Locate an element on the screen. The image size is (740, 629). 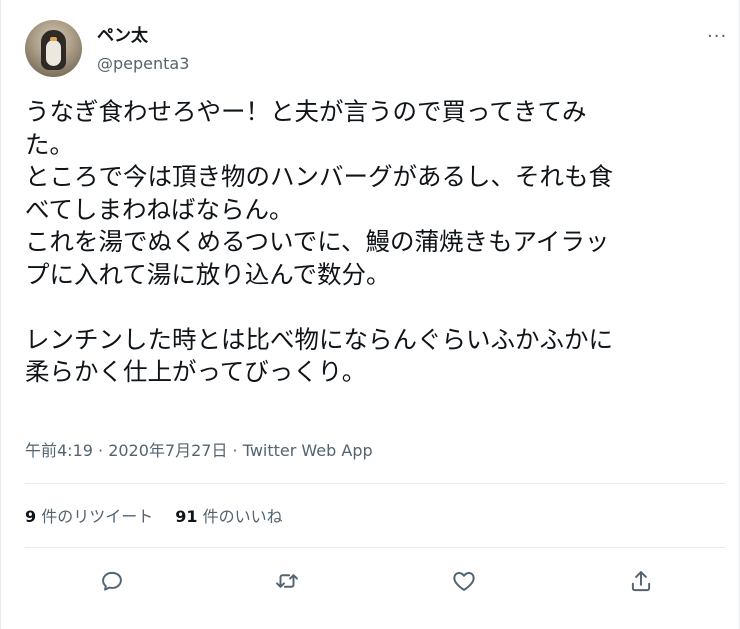
retweet-icon is located at coordinates (287, 581).